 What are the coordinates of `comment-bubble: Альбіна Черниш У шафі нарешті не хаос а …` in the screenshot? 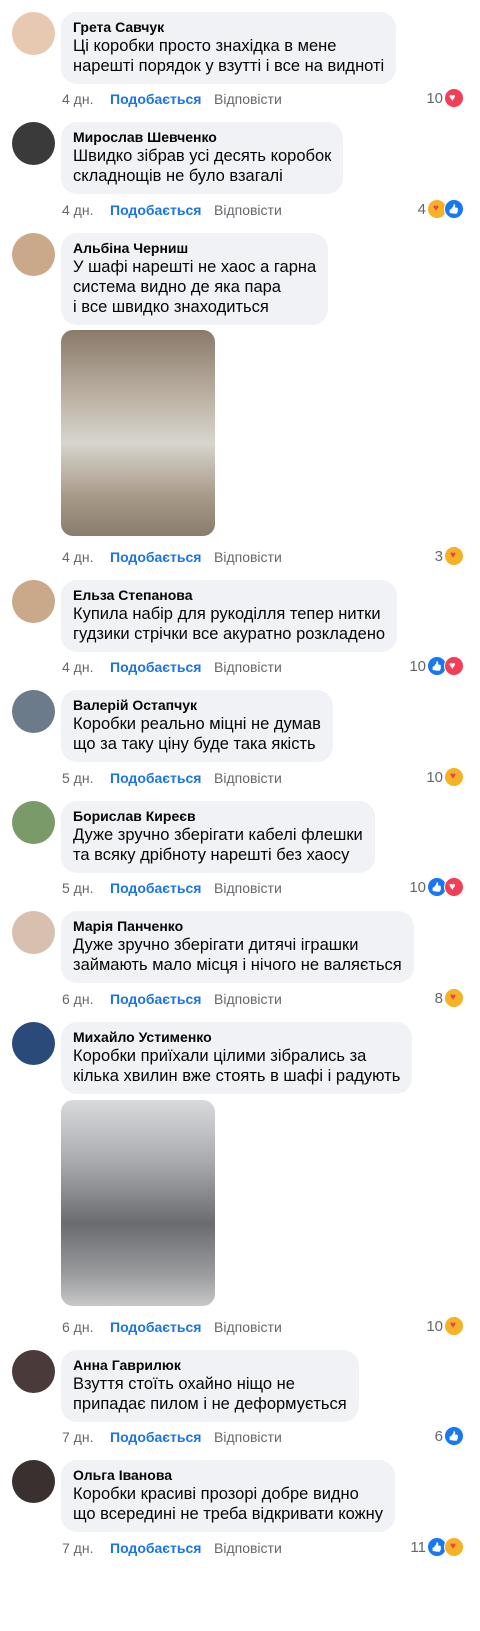 It's located at (195, 279).